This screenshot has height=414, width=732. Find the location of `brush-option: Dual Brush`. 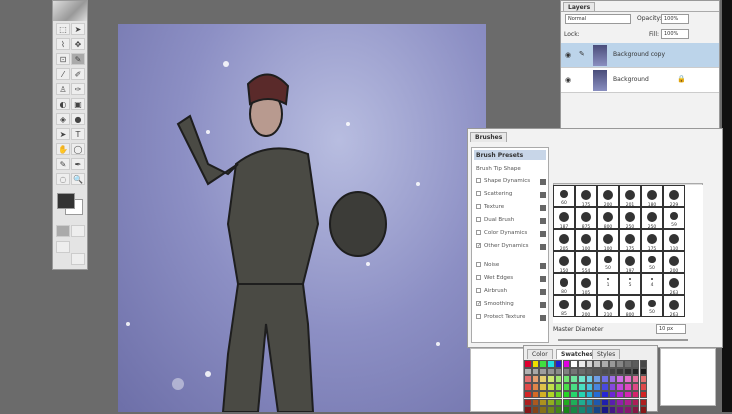

brush-option: Dual Brush is located at coordinates (495, 220).